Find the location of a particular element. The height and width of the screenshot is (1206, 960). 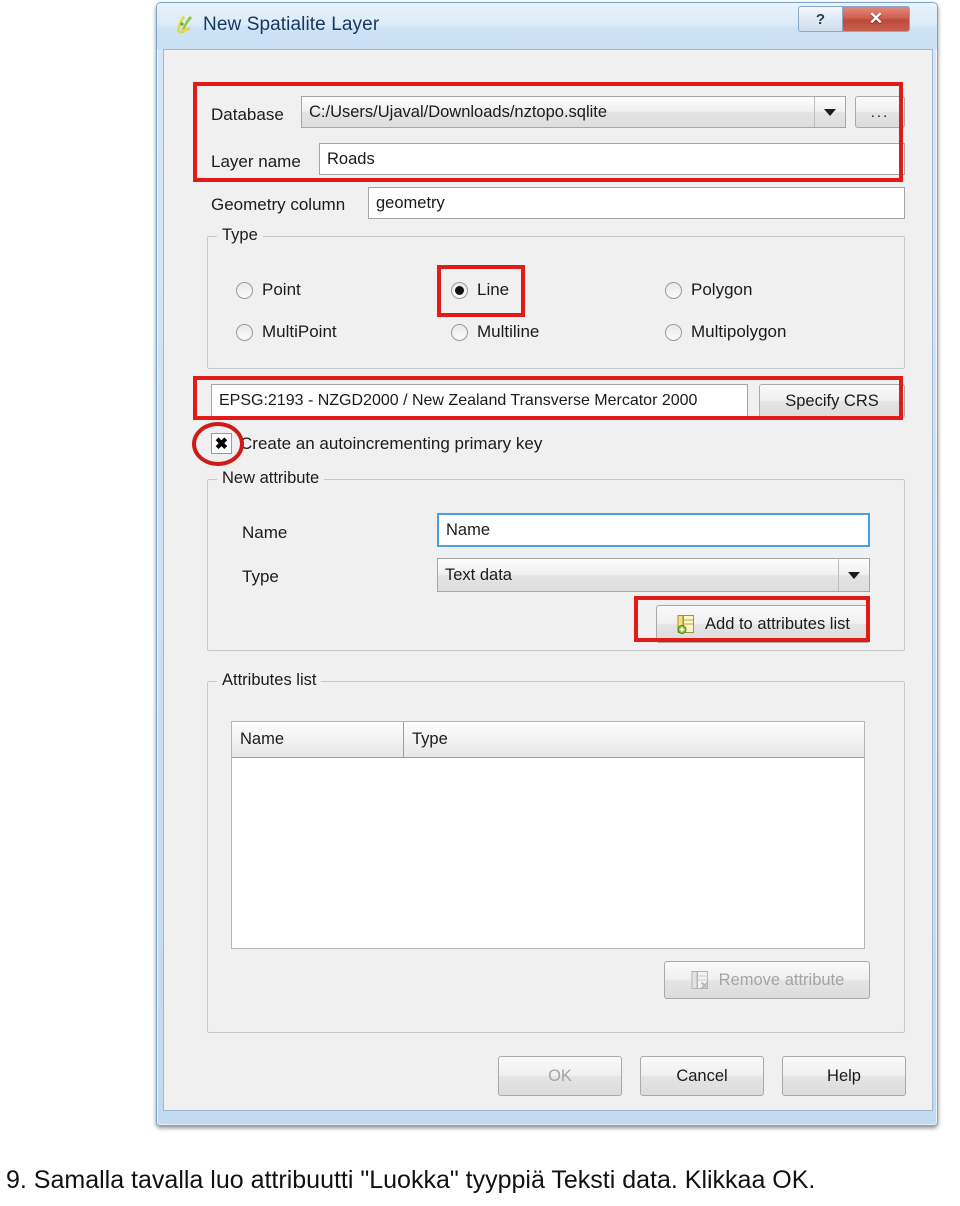

attributes-list-group-title: Attributes list is located at coordinates (269, 680).